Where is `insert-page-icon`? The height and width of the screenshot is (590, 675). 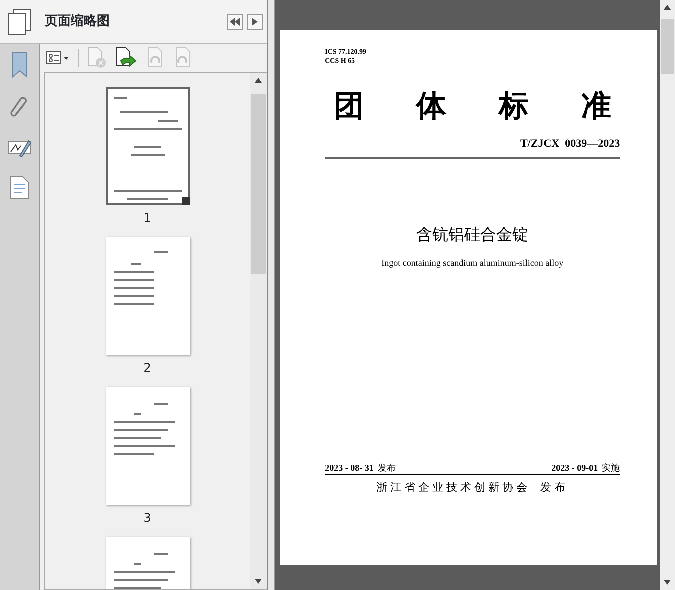 insert-page-icon is located at coordinates (126, 58).